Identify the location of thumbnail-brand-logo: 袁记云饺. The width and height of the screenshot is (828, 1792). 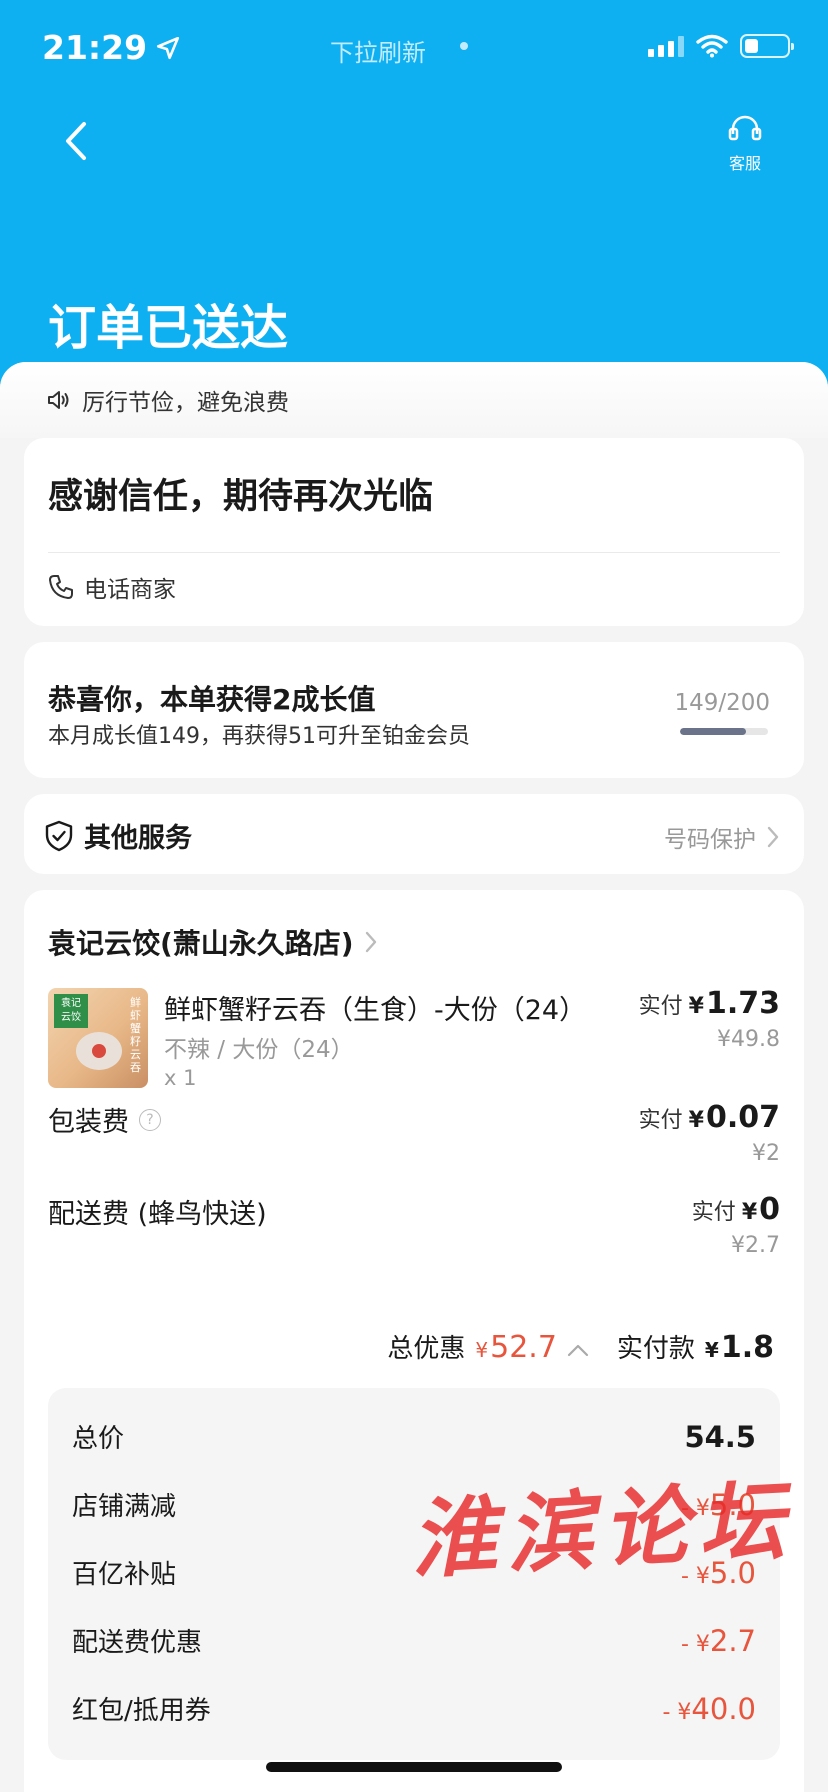
(71, 1011).